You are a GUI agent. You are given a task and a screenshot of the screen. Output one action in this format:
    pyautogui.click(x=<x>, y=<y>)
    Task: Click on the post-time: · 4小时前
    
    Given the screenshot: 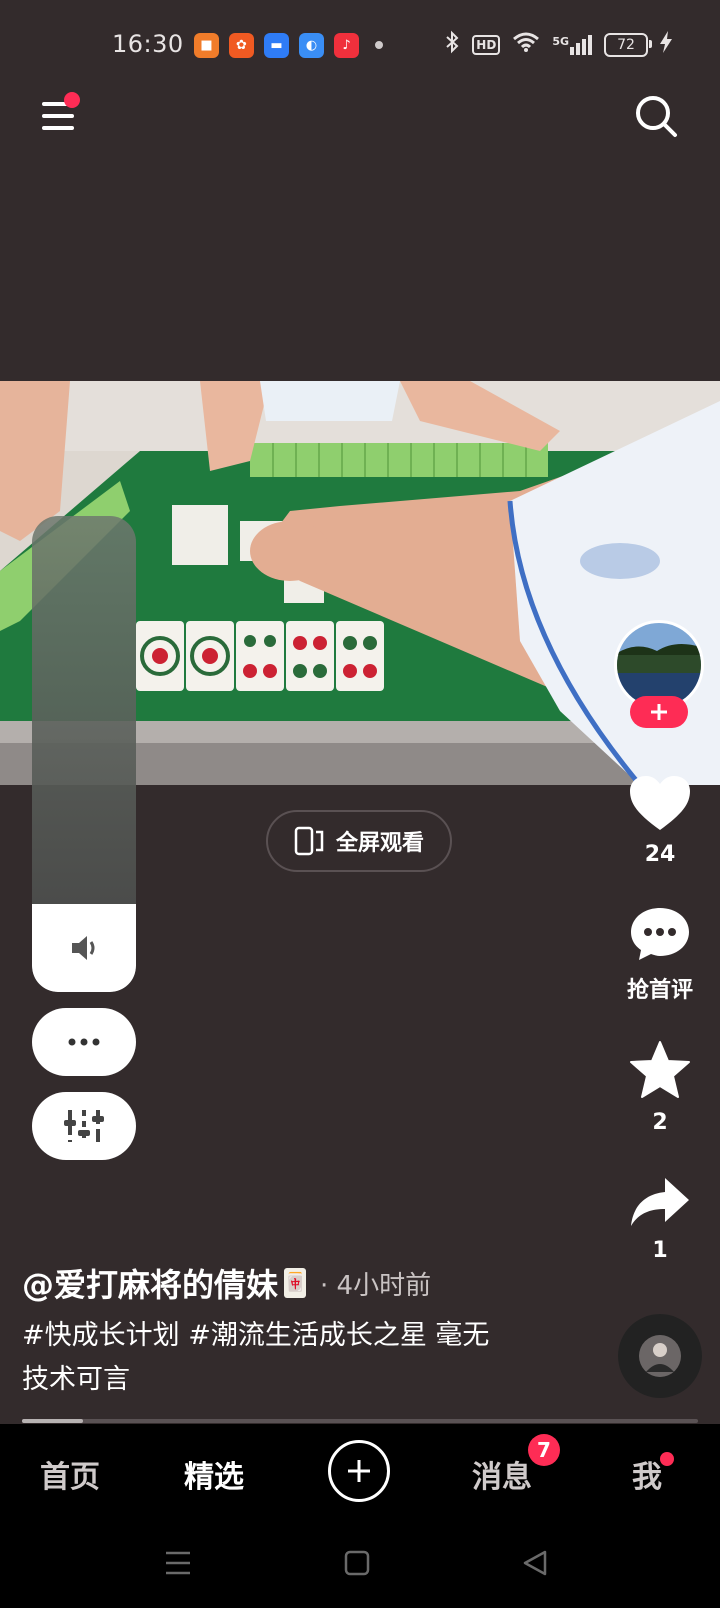 What is the action you would take?
    pyautogui.click(x=376, y=1285)
    